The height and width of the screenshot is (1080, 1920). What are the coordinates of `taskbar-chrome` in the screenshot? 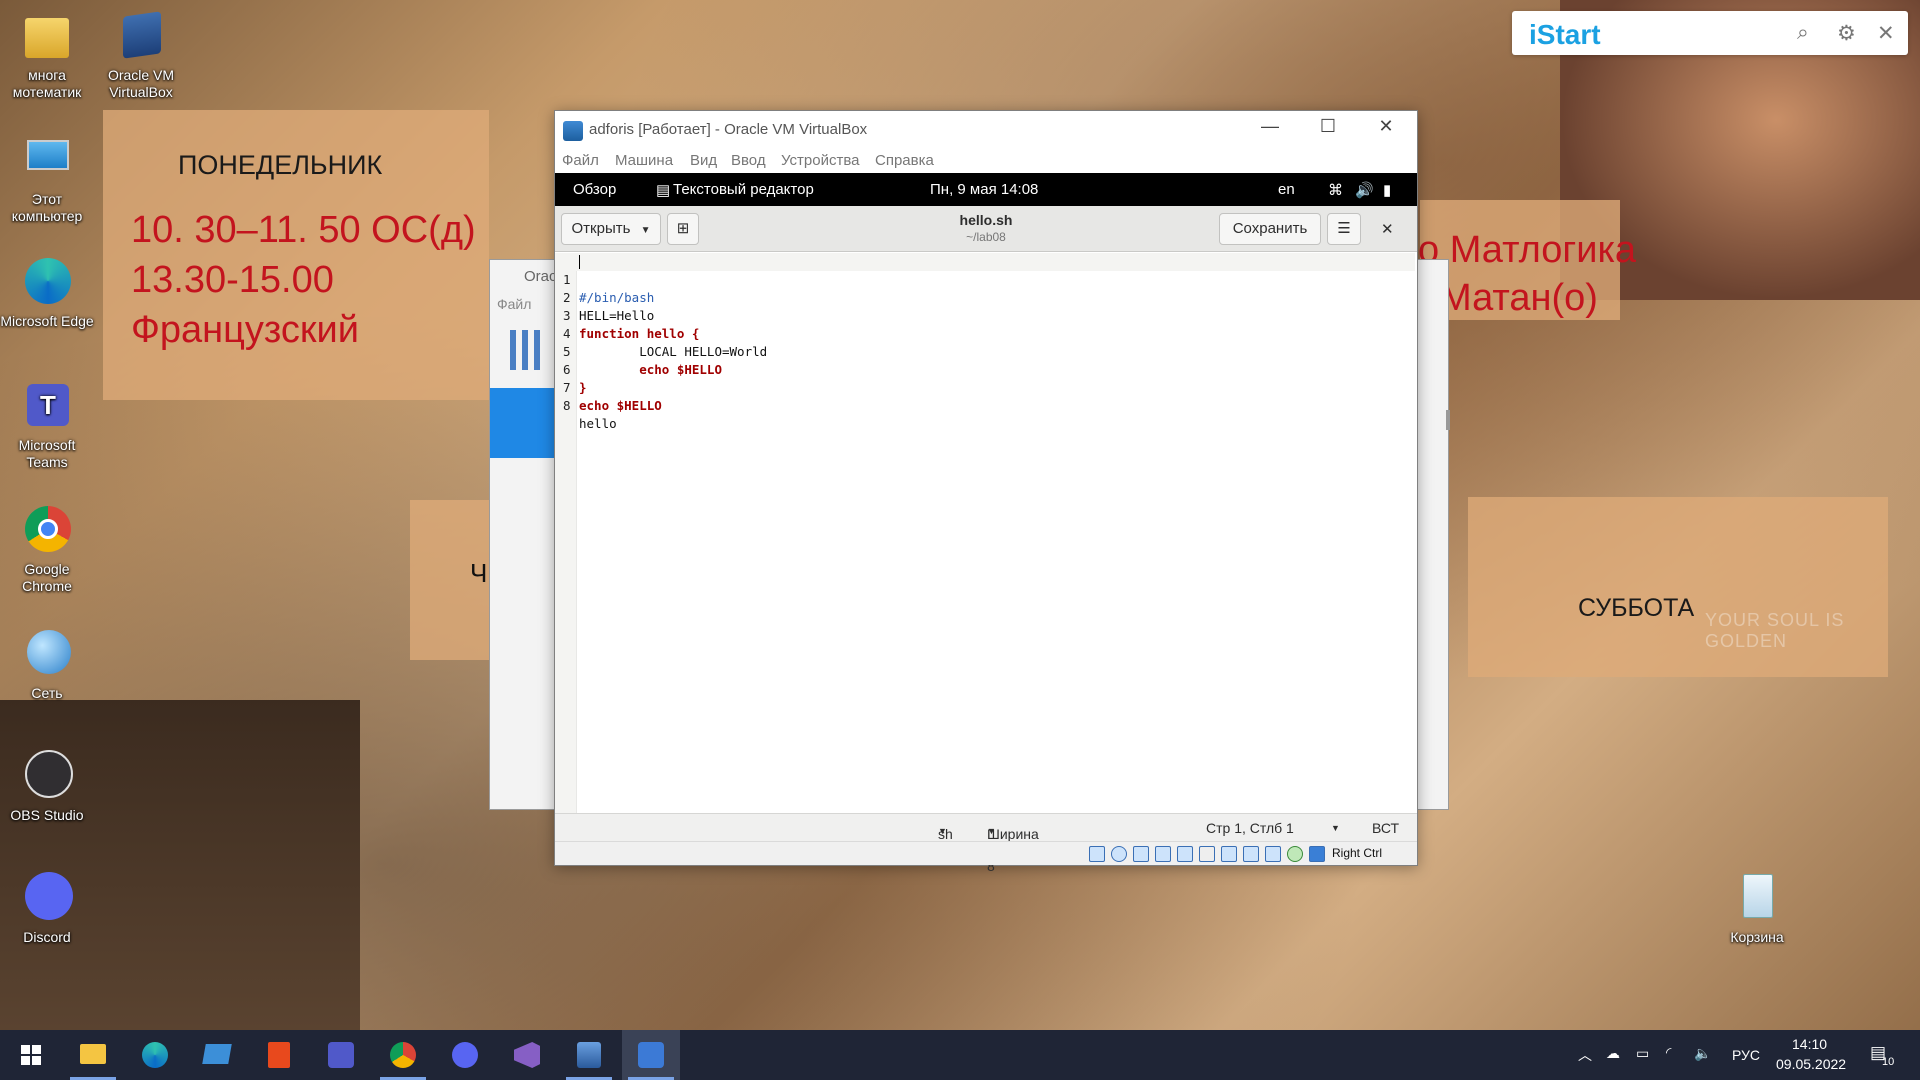 It's located at (403, 1055).